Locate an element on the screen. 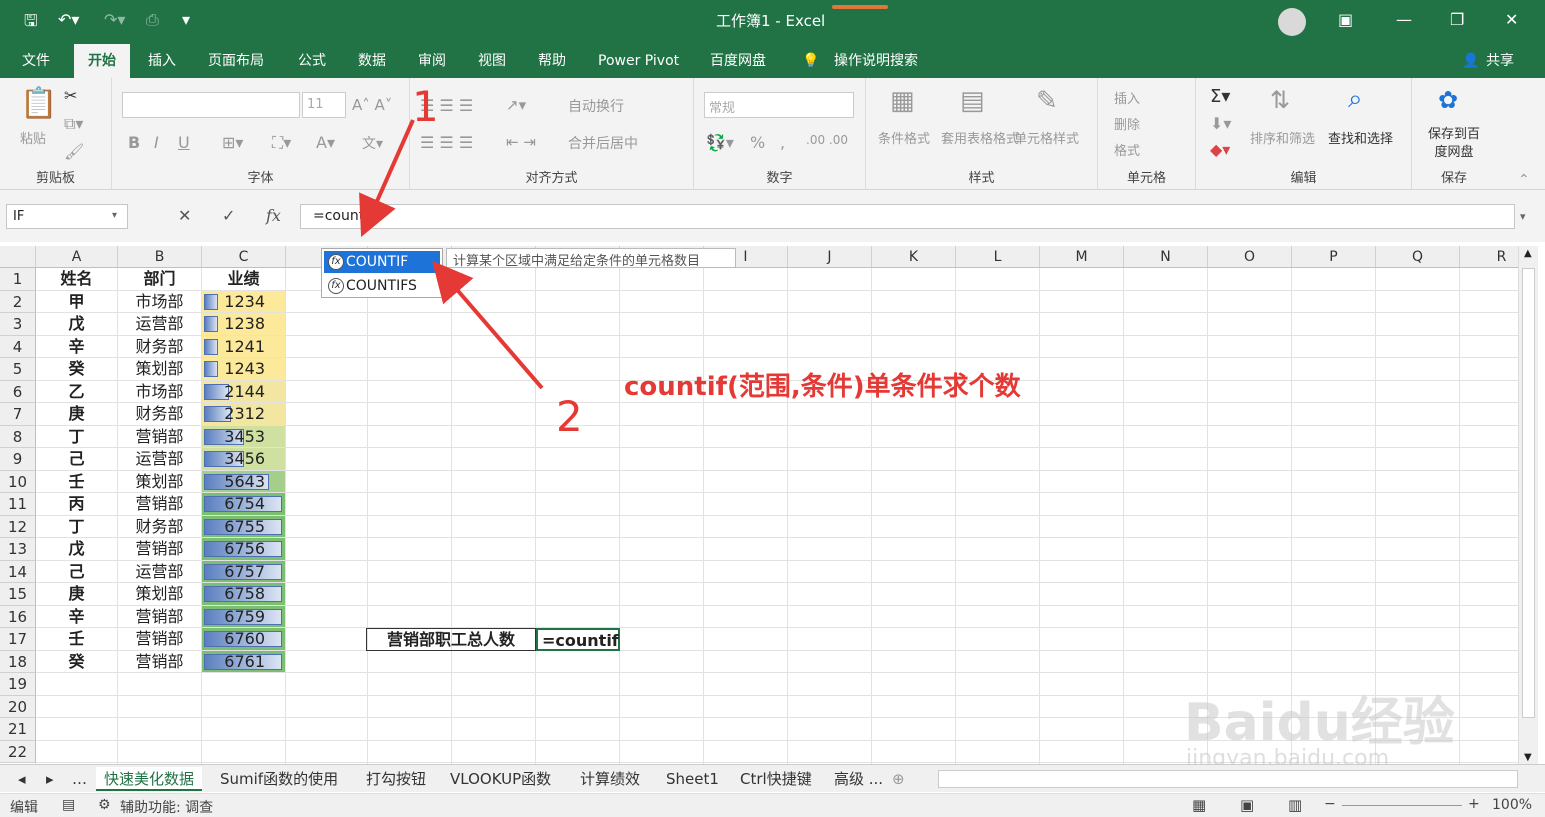 The width and height of the screenshot is (1545, 817). add-sheet-icon: ⊕ is located at coordinates (898, 779).